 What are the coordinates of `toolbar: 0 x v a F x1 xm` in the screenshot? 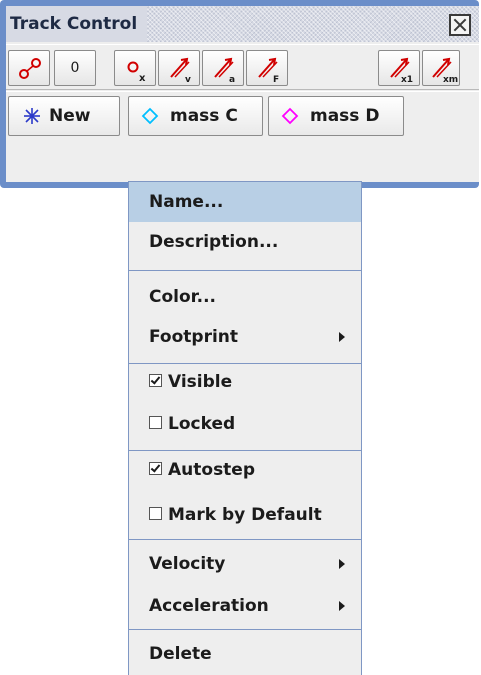 It's located at (242, 67).